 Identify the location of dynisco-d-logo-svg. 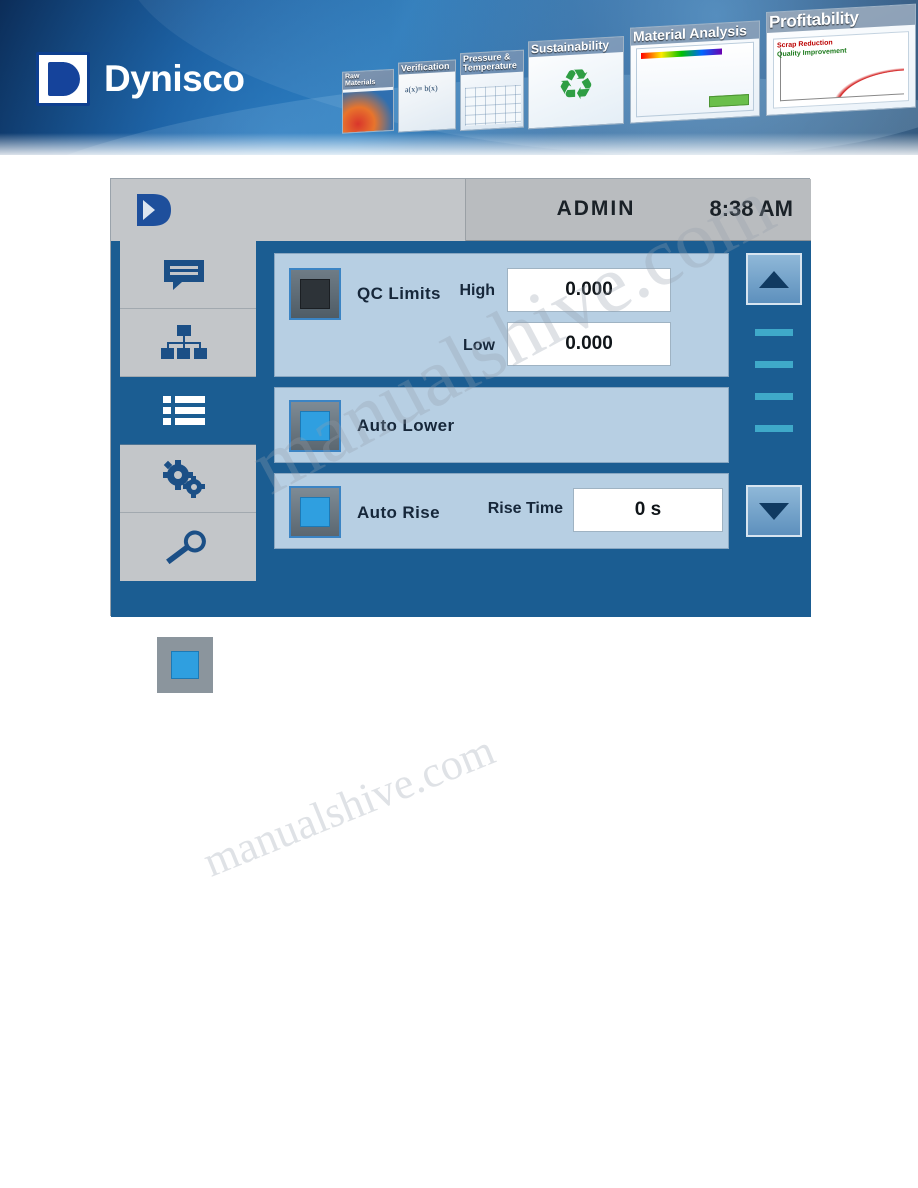
(154, 210).